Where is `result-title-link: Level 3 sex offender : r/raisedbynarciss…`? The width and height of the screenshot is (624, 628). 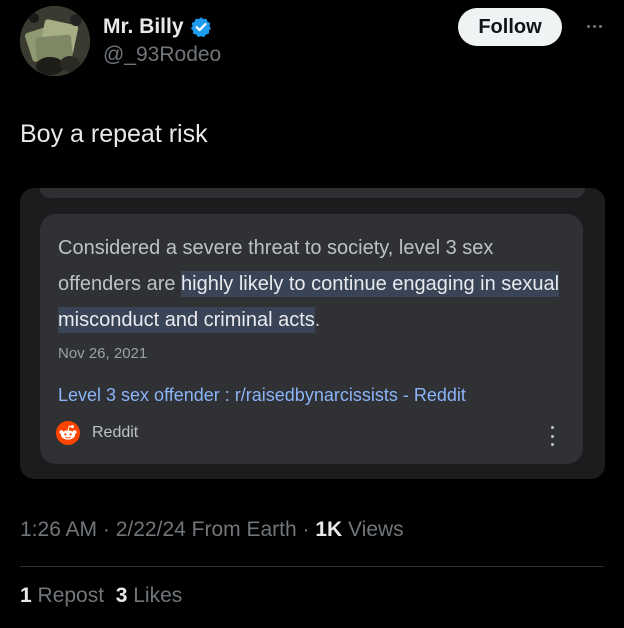
result-title-link: Level 3 sex offender : r/raisedbynarciss… is located at coordinates (262, 395).